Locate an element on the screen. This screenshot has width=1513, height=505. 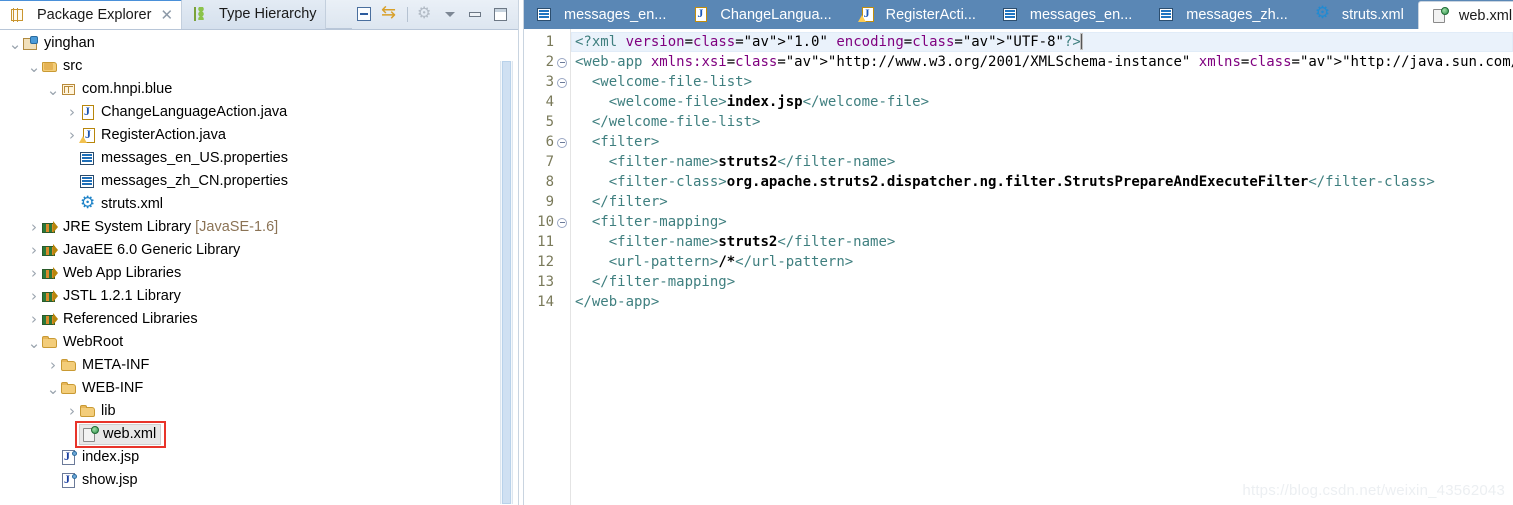
link-with-editor-icon is located at coordinates (389, 12).